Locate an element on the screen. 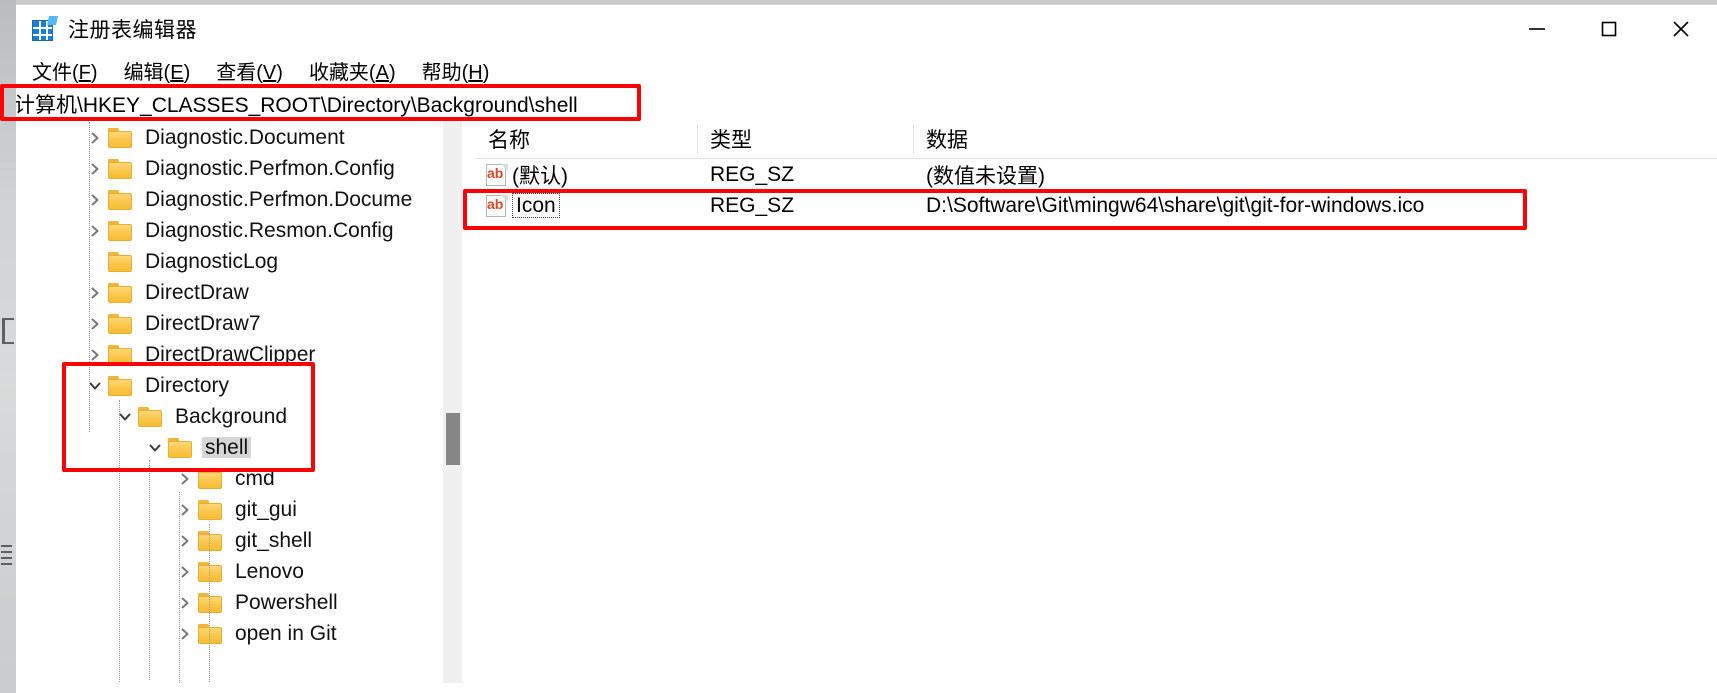  tree-item-cmd: cmd is located at coordinates (239, 478).